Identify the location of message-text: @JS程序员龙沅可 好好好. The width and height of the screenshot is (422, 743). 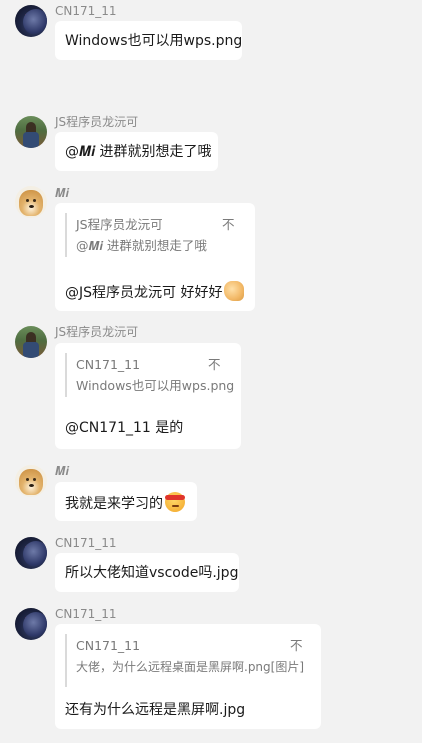
(155, 291).